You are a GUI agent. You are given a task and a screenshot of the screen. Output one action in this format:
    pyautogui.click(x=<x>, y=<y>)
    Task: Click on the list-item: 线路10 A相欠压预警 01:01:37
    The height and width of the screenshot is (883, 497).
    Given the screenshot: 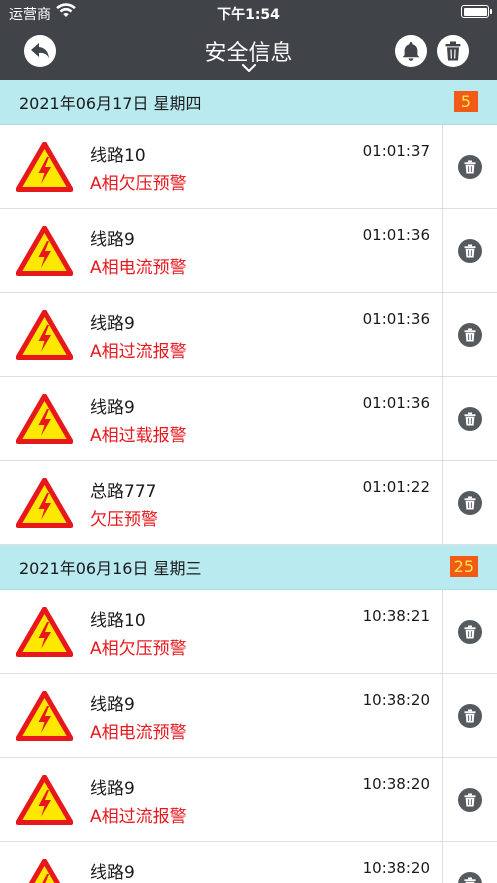 What is the action you would take?
    pyautogui.click(x=248, y=167)
    